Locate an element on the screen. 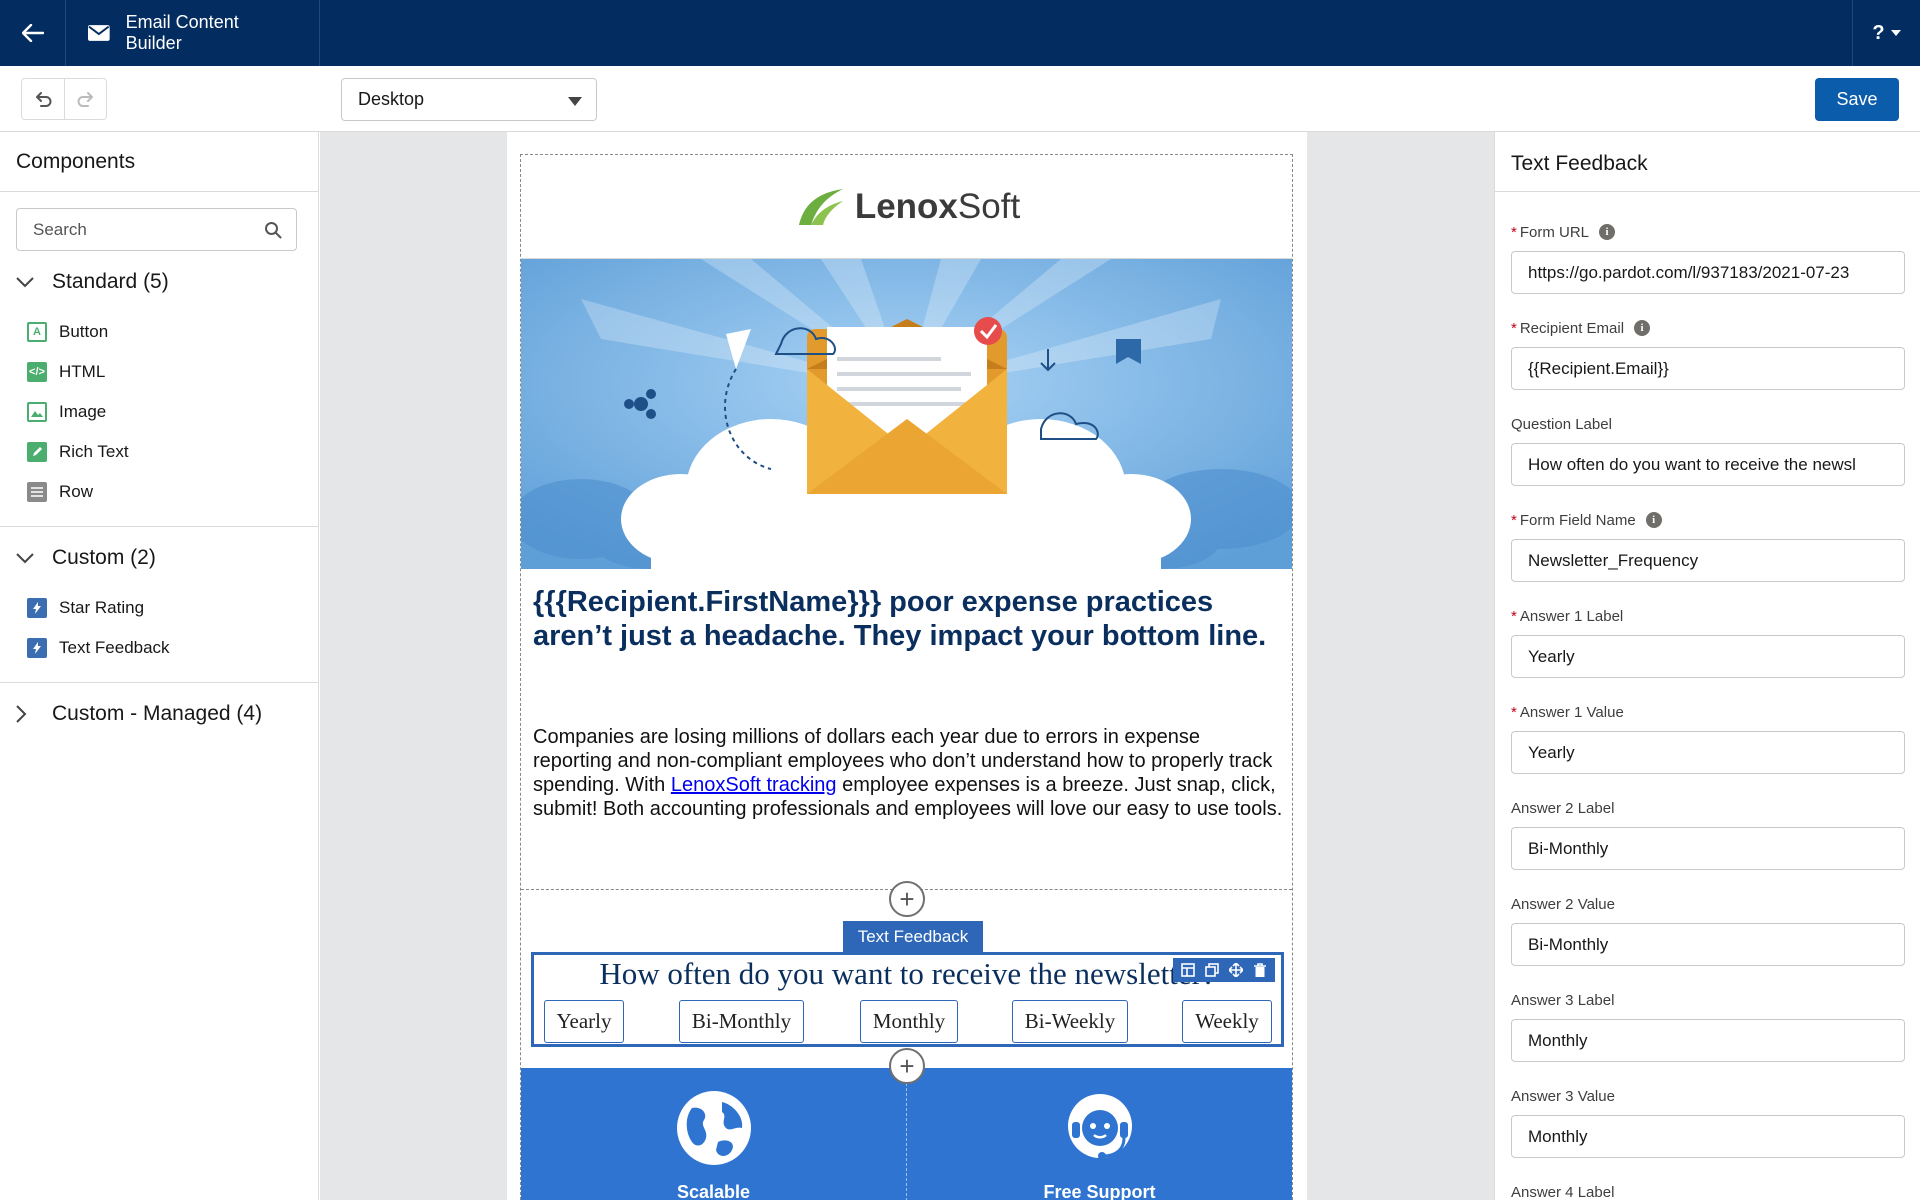 This screenshot has width=1920, height=1200. lightning-component-icon is located at coordinates (37, 608).